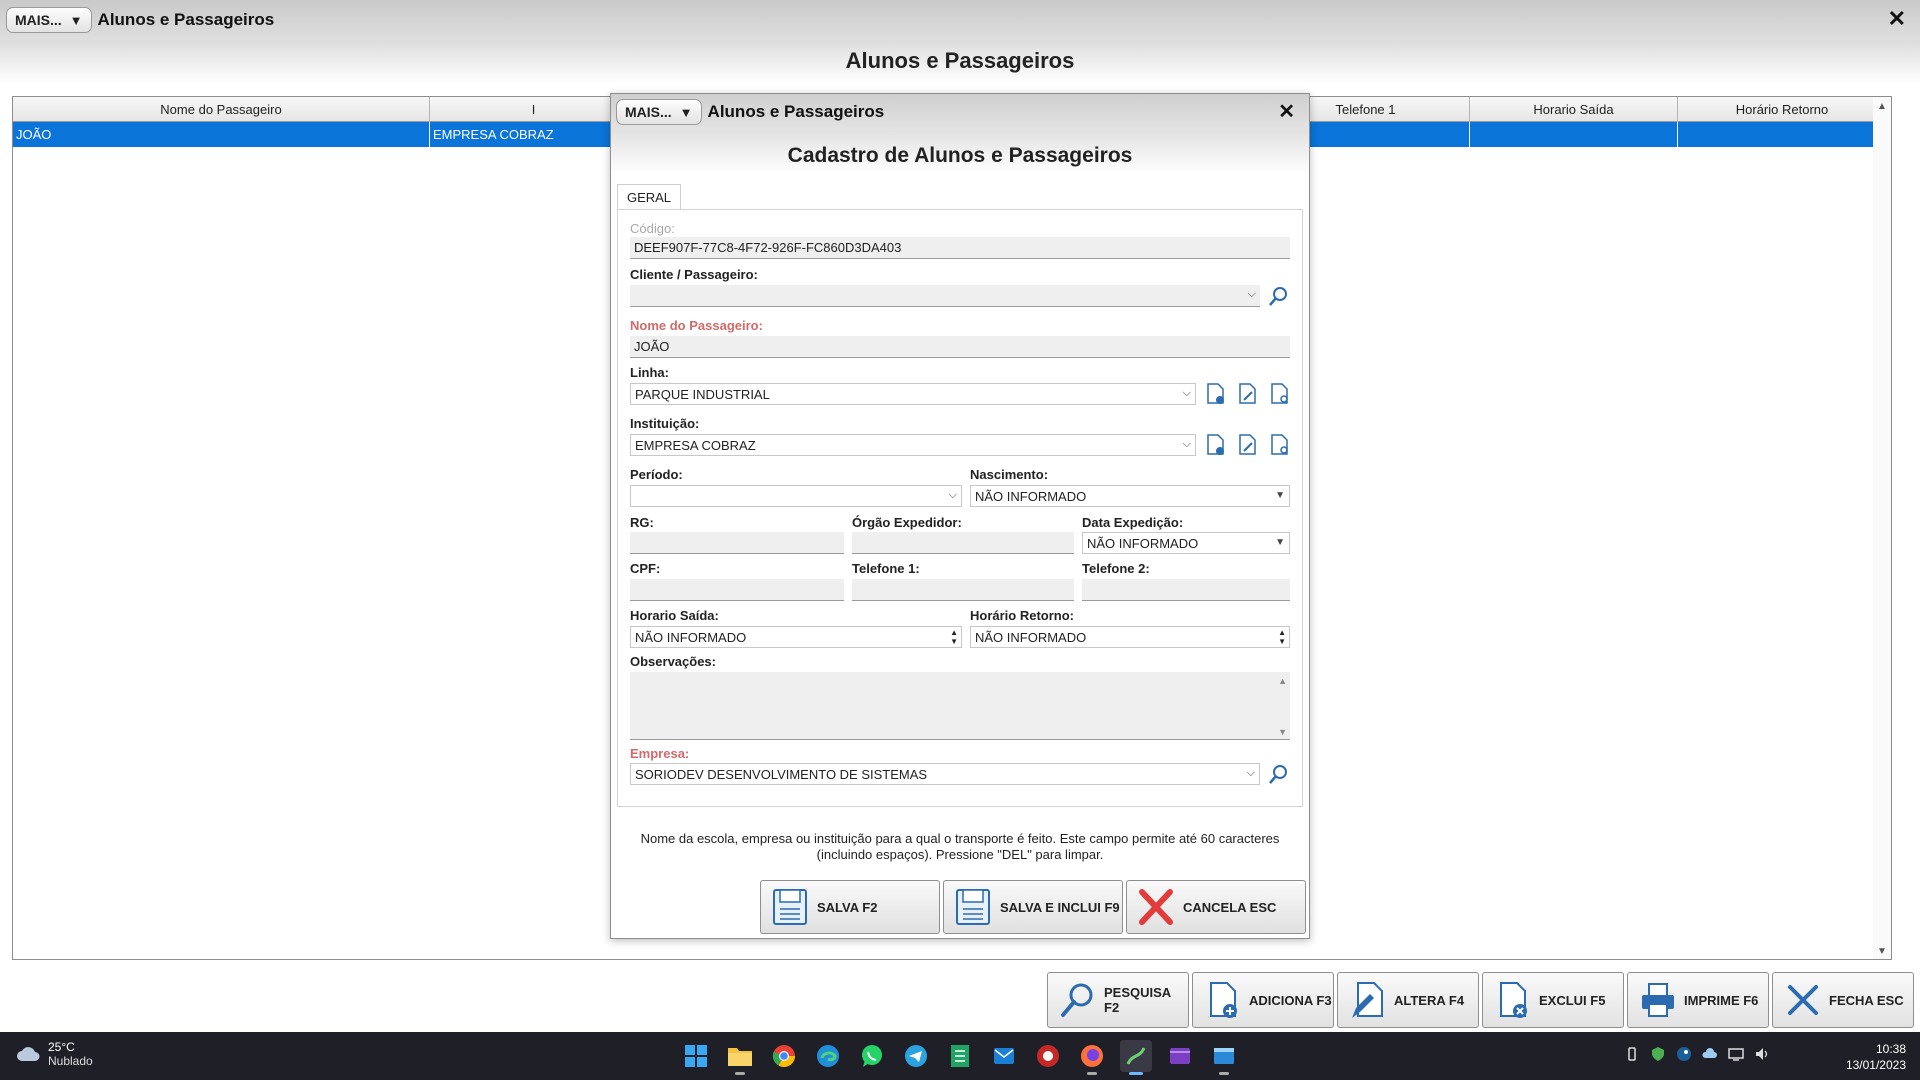 The width and height of the screenshot is (1920, 1080). I want to click on column-header-instituicao: I, so click(534, 109).